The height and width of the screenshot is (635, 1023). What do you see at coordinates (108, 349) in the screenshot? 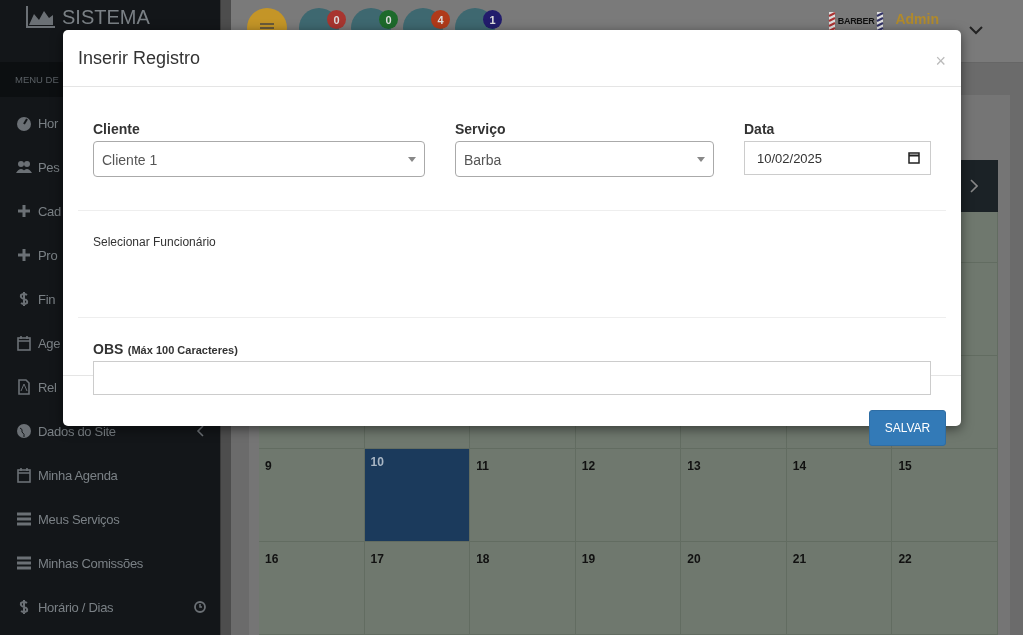
I see `field-label: OBS` at bounding box center [108, 349].